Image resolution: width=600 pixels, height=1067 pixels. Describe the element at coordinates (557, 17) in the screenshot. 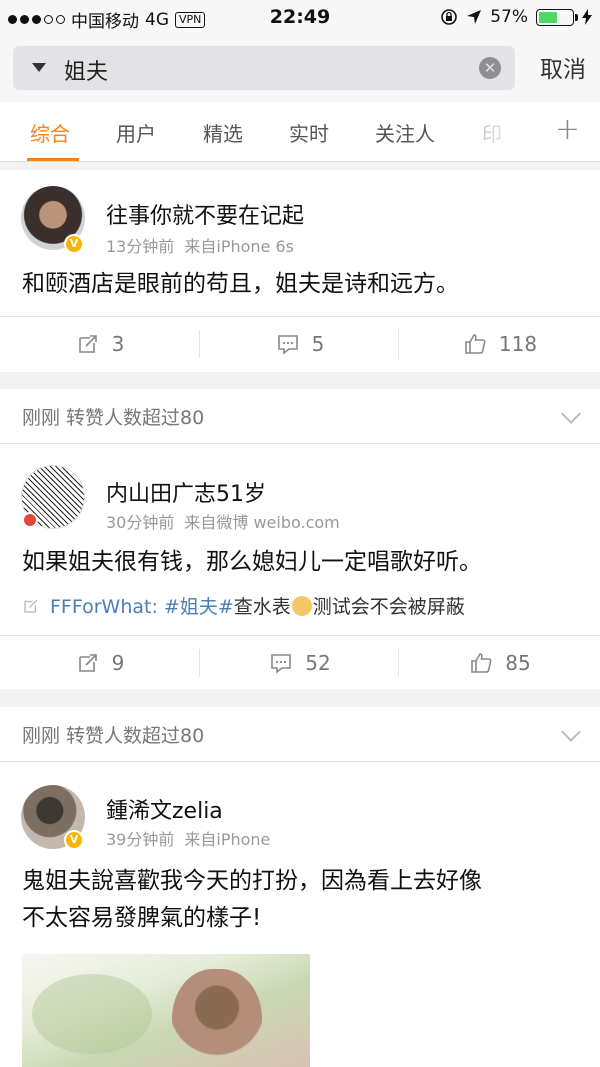

I see `battery-icon` at that location.